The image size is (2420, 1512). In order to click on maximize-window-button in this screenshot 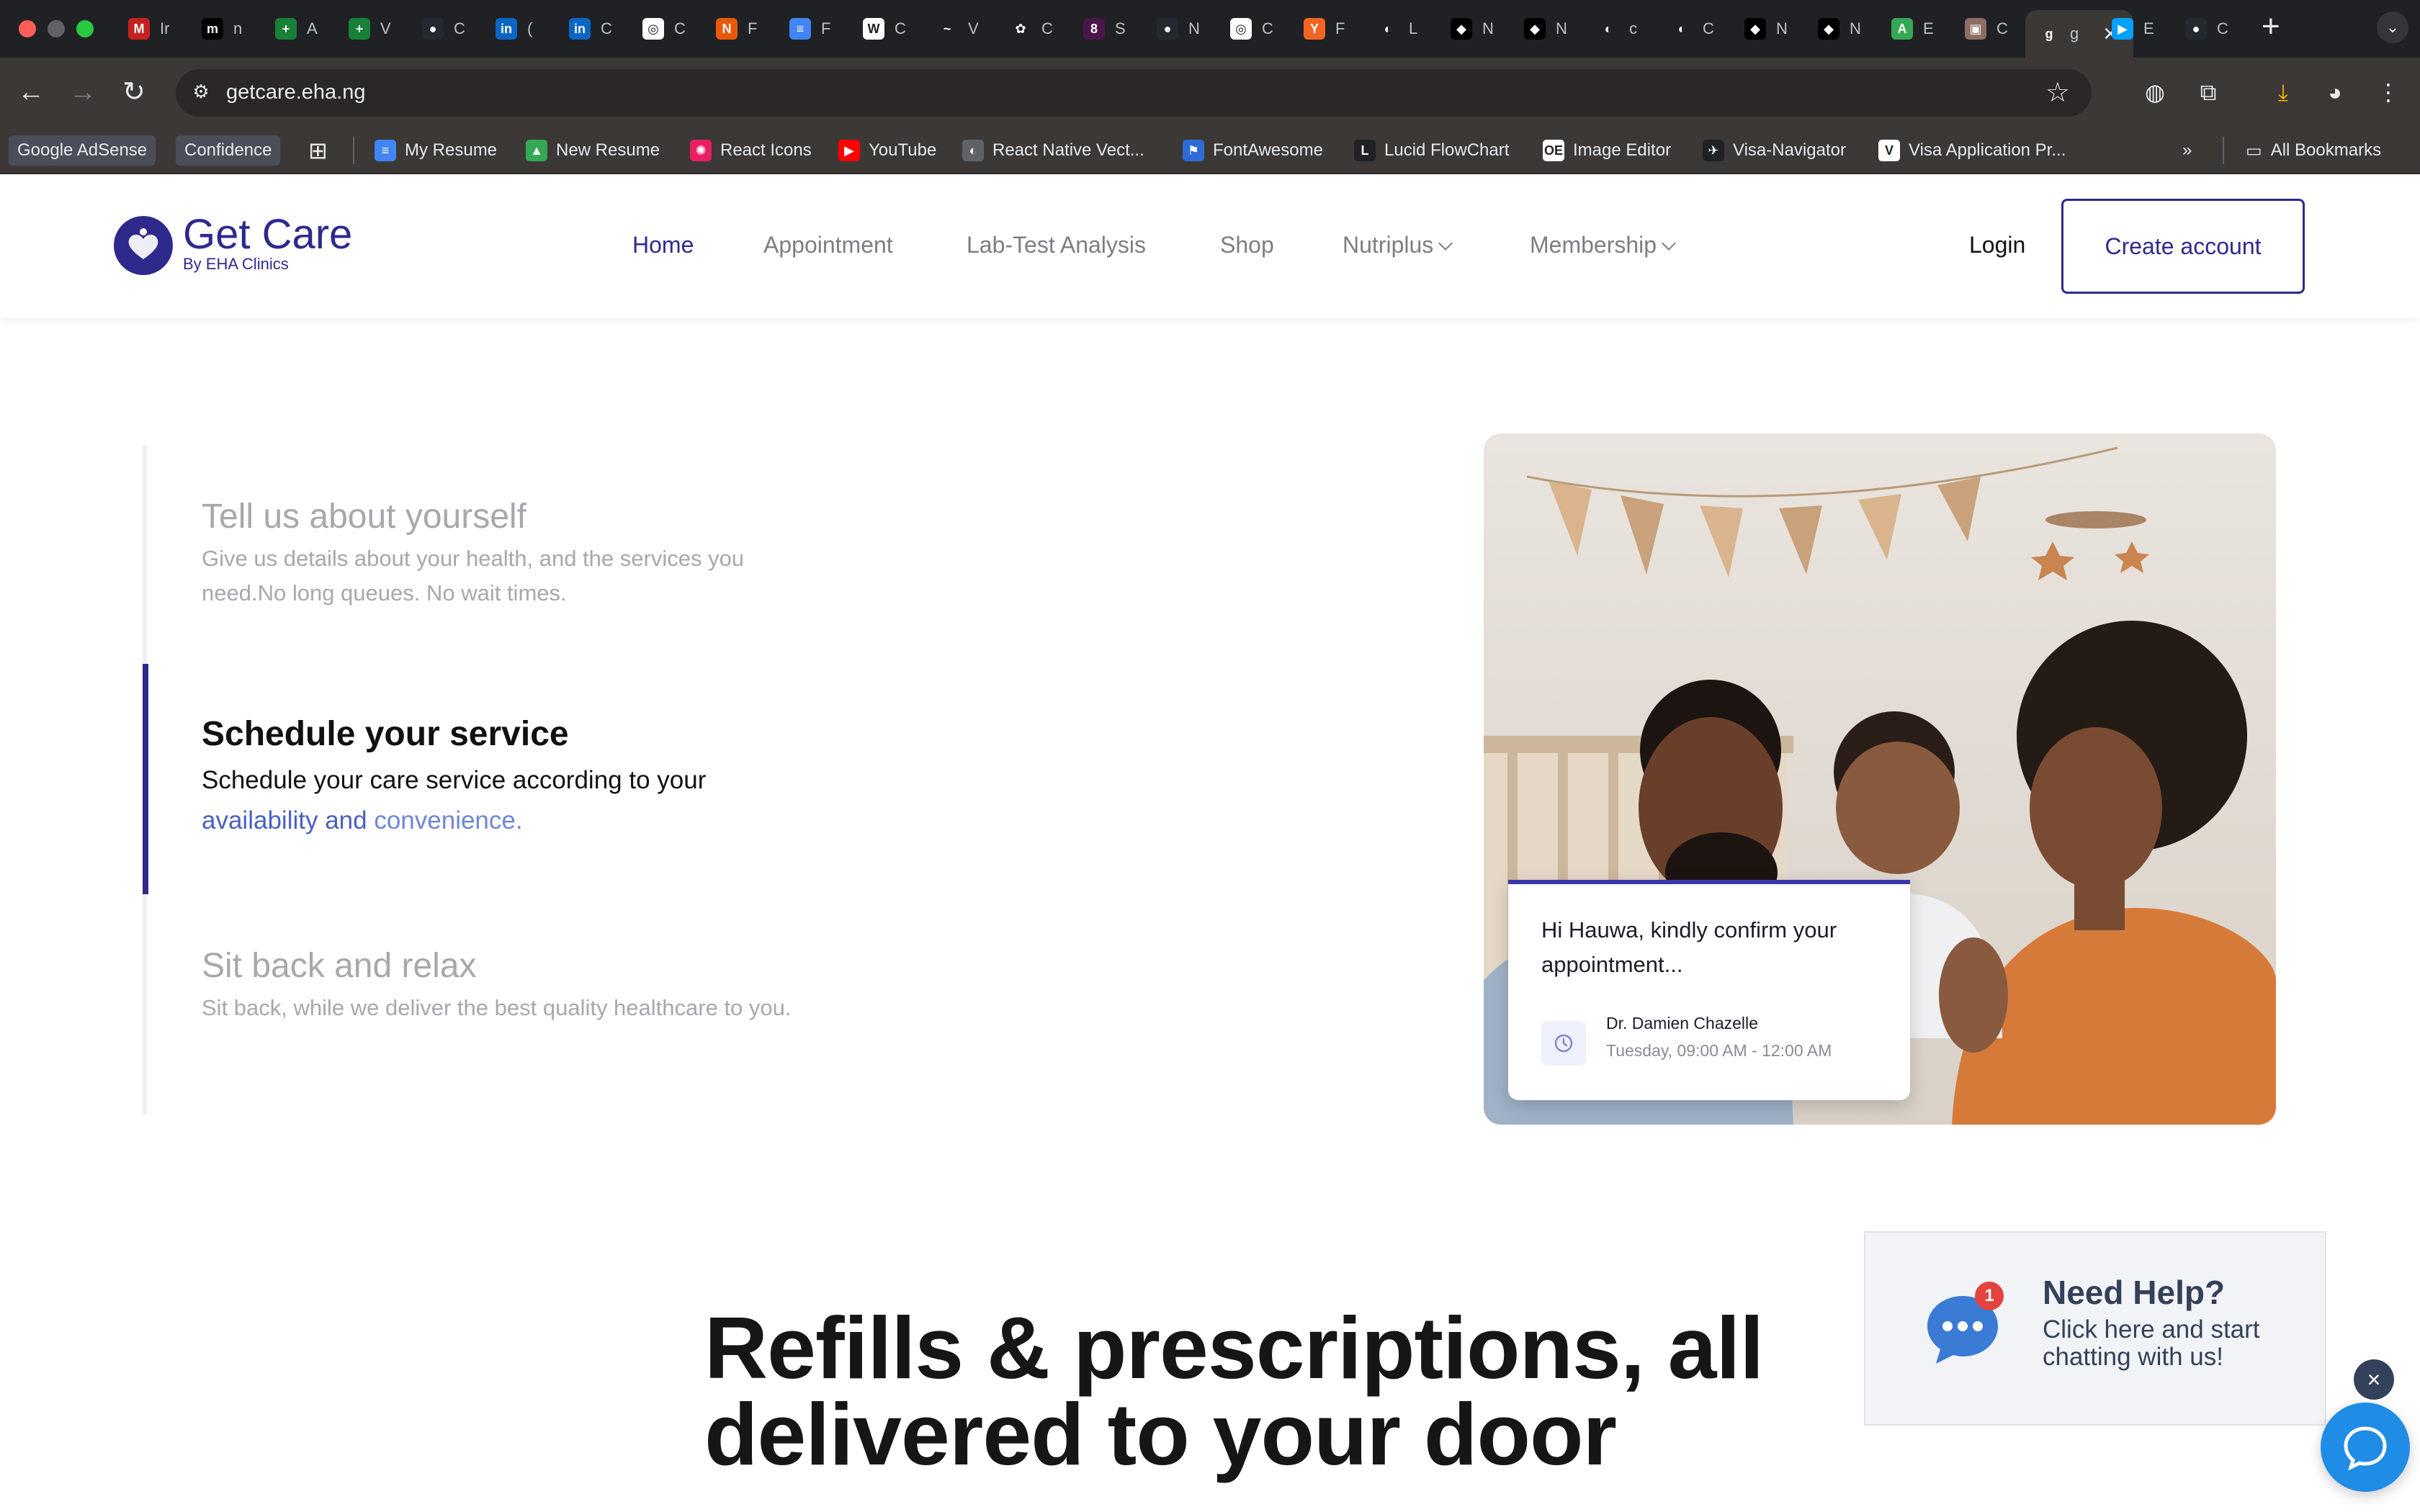, I will do `click(85, 28)`.